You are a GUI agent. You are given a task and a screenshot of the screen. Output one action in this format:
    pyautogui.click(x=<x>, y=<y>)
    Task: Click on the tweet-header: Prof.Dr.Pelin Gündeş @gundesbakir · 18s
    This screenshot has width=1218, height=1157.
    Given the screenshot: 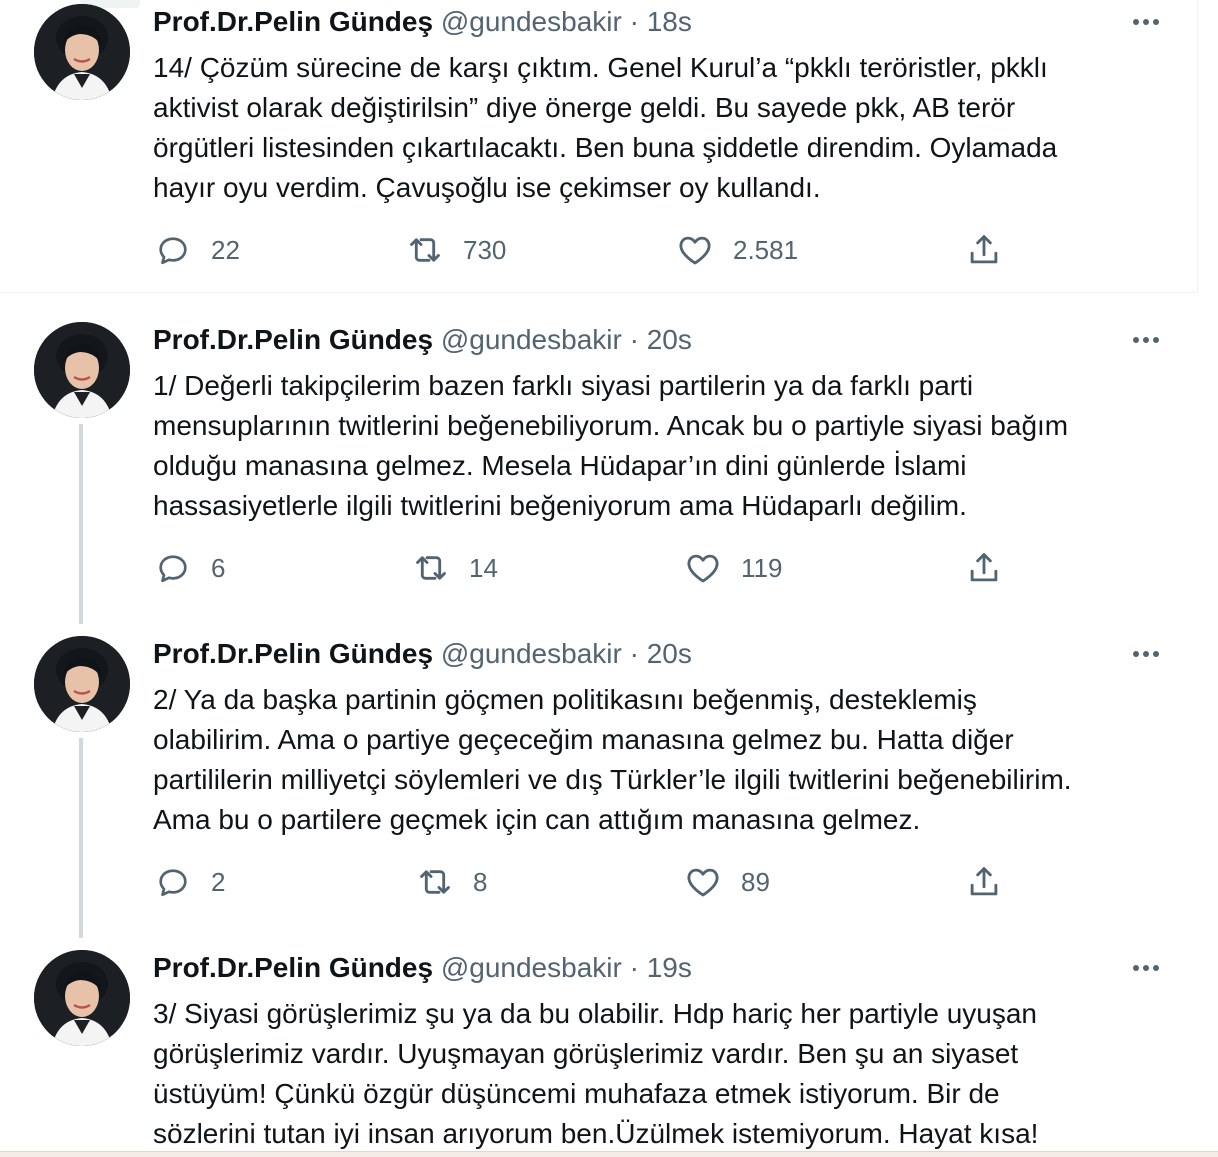 What is the action you would take?
    pyautogui.click(x=422, y=22)
    